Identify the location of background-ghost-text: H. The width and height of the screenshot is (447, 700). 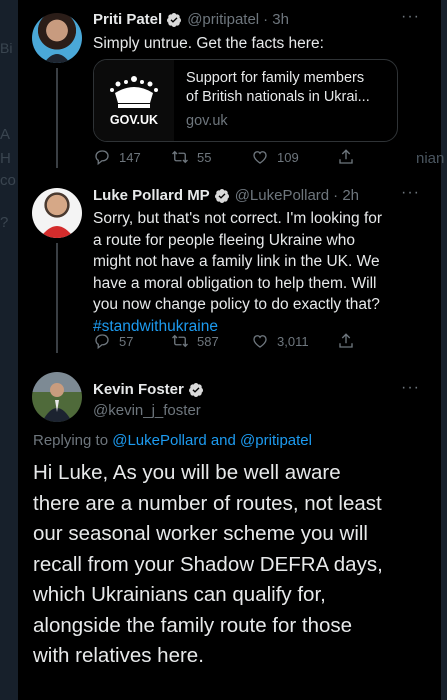
(5, 158).